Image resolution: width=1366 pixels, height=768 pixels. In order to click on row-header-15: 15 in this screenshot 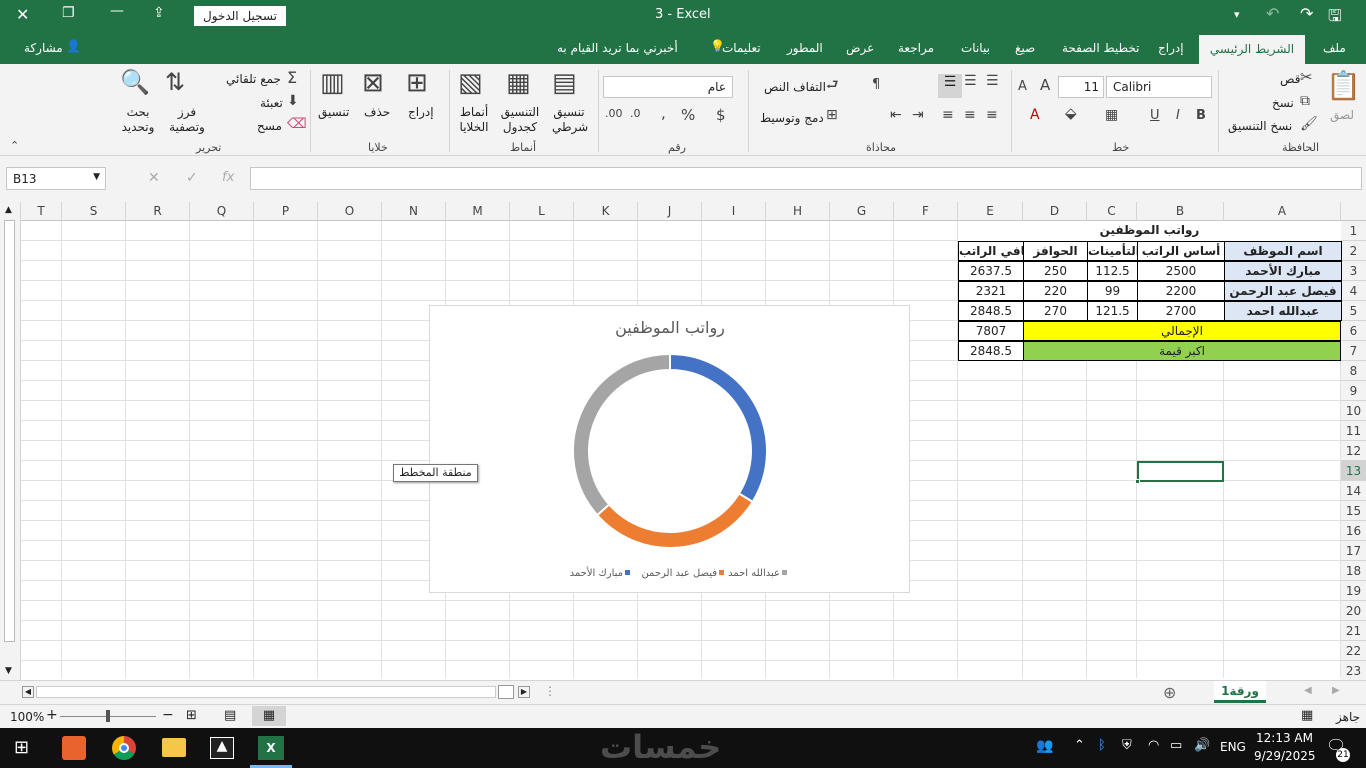, I will do `click(1353, 511)`.